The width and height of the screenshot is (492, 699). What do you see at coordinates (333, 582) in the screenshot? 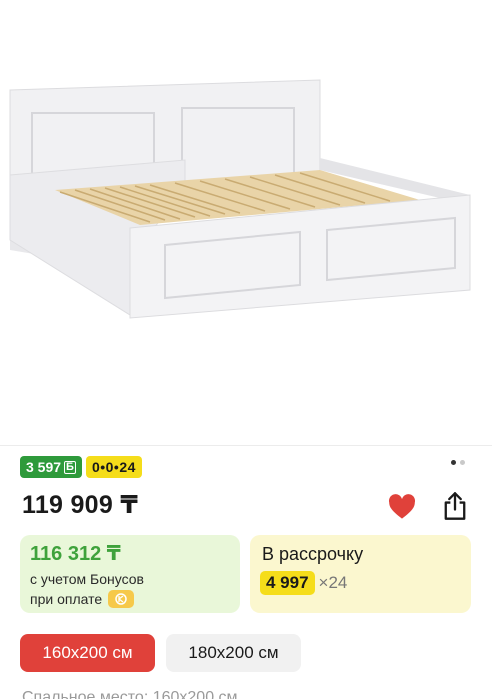
I see `installment-months: ×24` at bounding box center [333, 582].